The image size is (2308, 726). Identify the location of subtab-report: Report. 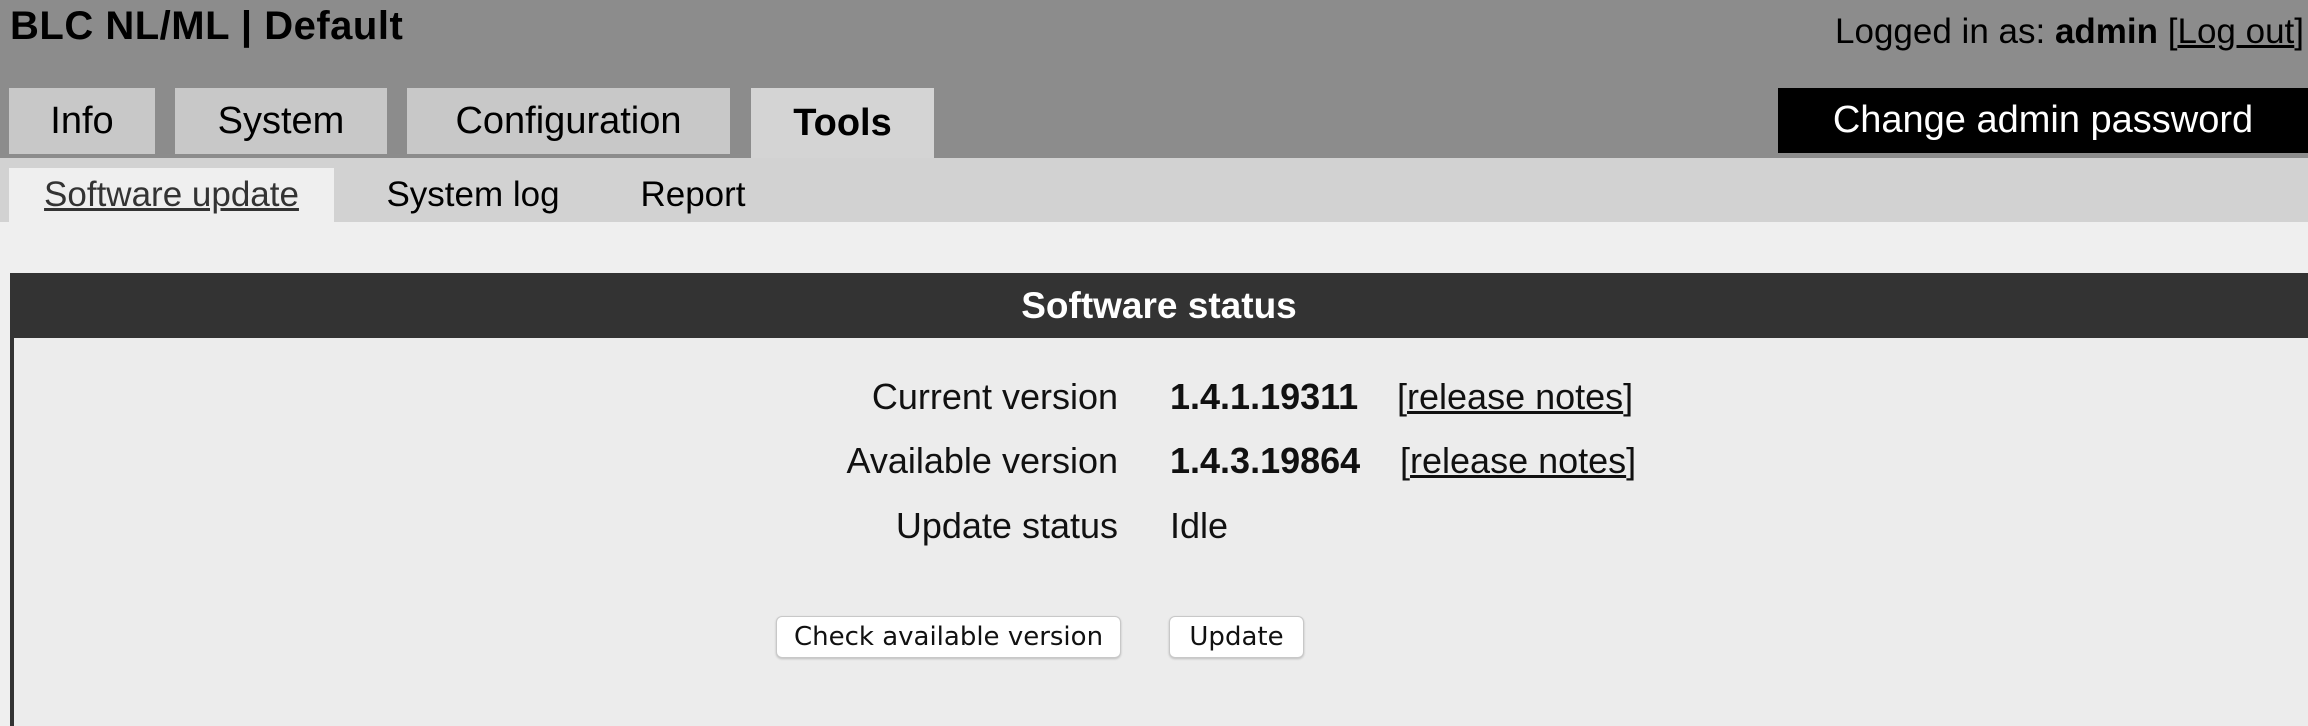
(693, 195).